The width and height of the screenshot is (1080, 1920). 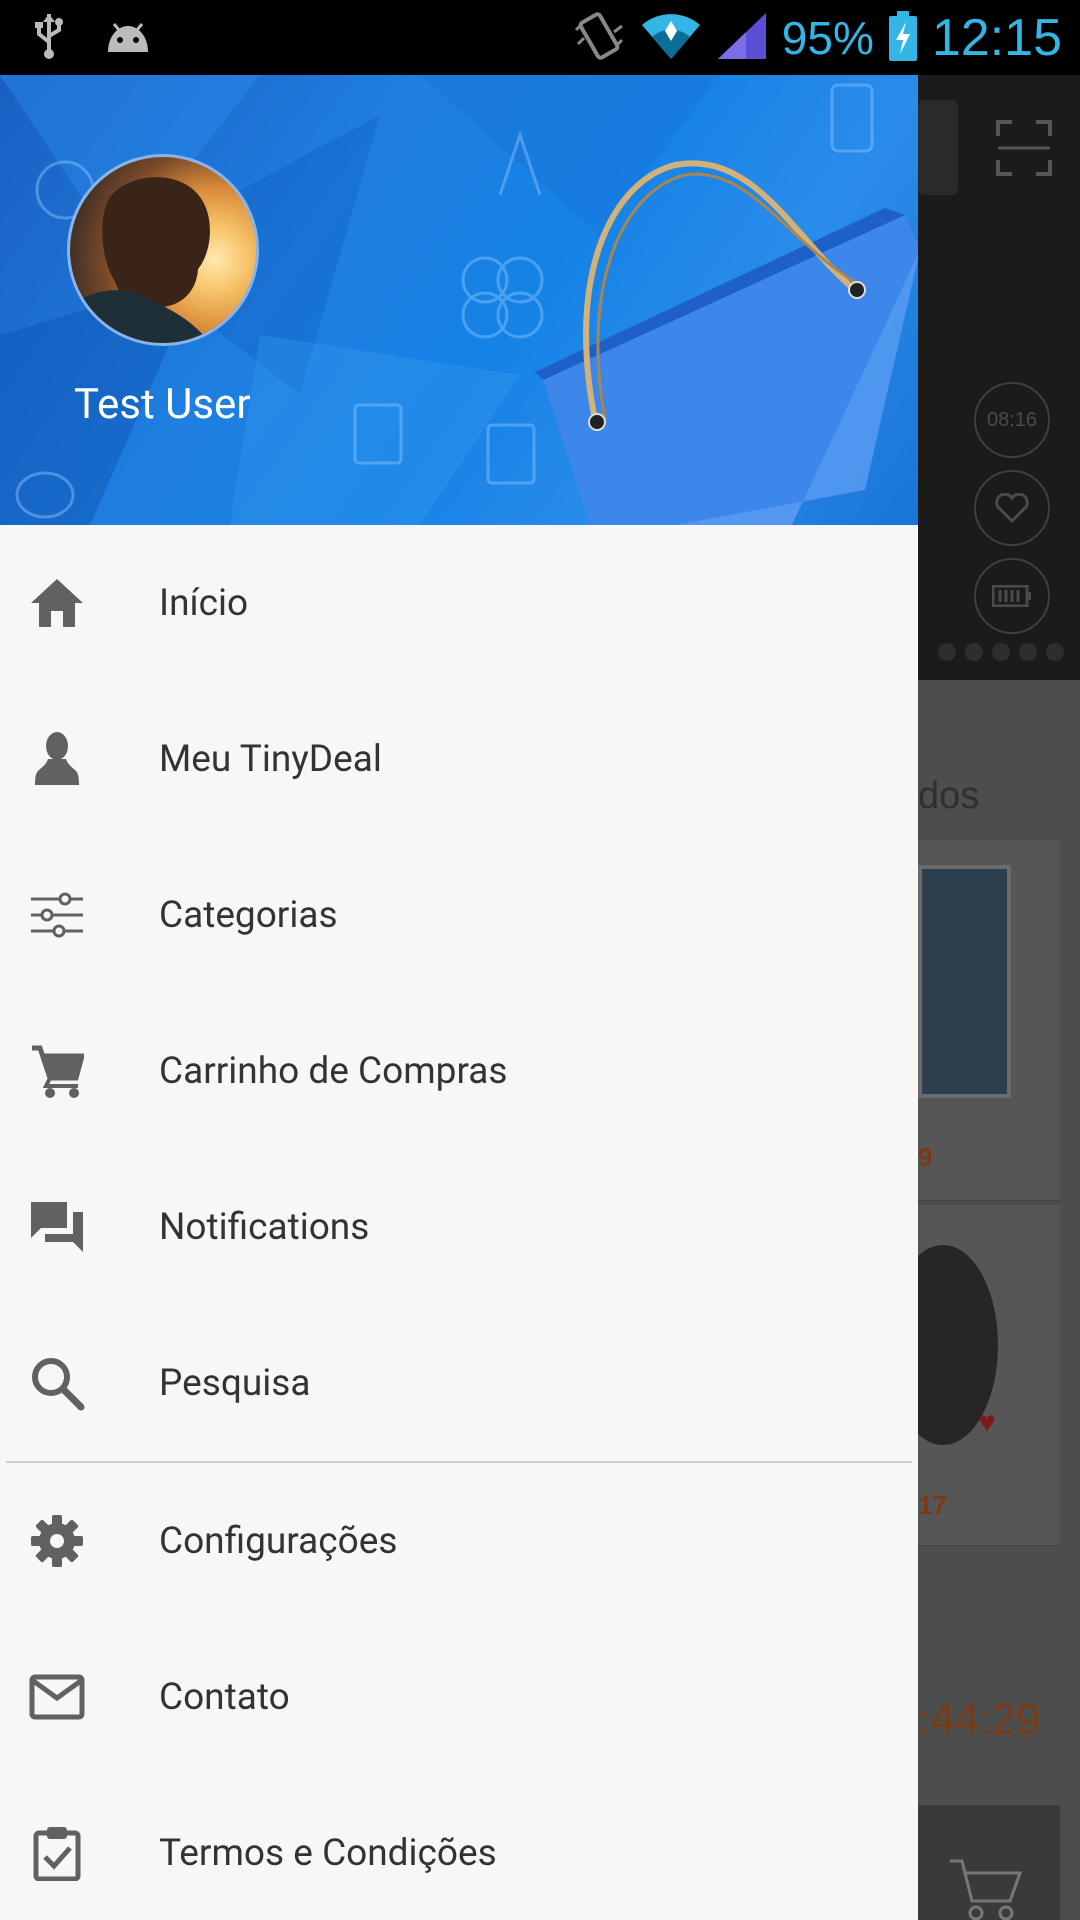 What do you see at coordinates (726, 342) in the screenshot?
I see `shopping-bag-icon` at bounding box center [726, 342].